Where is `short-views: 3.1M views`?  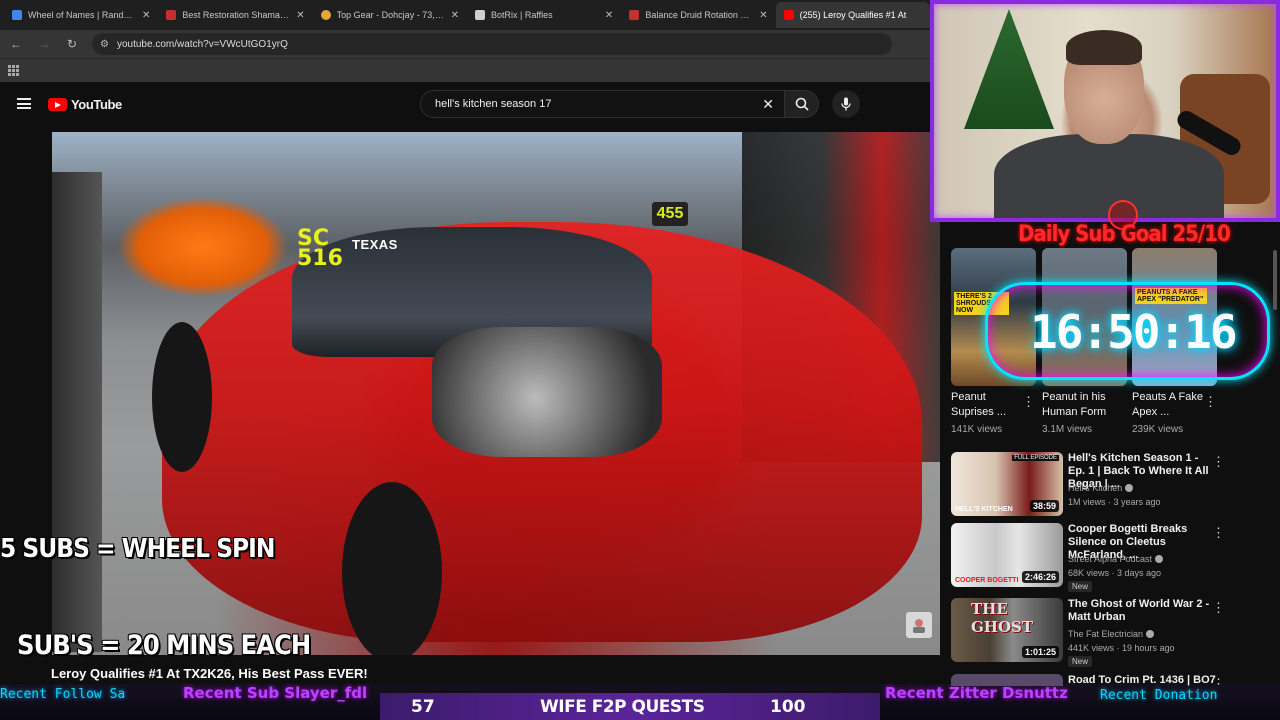 short-views: 3.1M views is located at coordinates (1067, 429).